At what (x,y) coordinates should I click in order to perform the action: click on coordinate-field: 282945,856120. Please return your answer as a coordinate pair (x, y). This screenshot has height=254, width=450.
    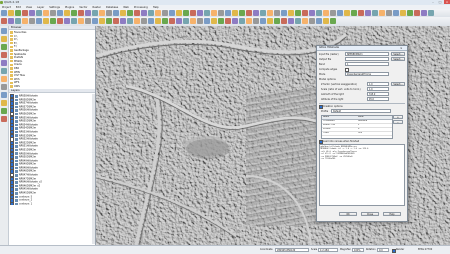
    Looking at the image, I should click on (292, 249).